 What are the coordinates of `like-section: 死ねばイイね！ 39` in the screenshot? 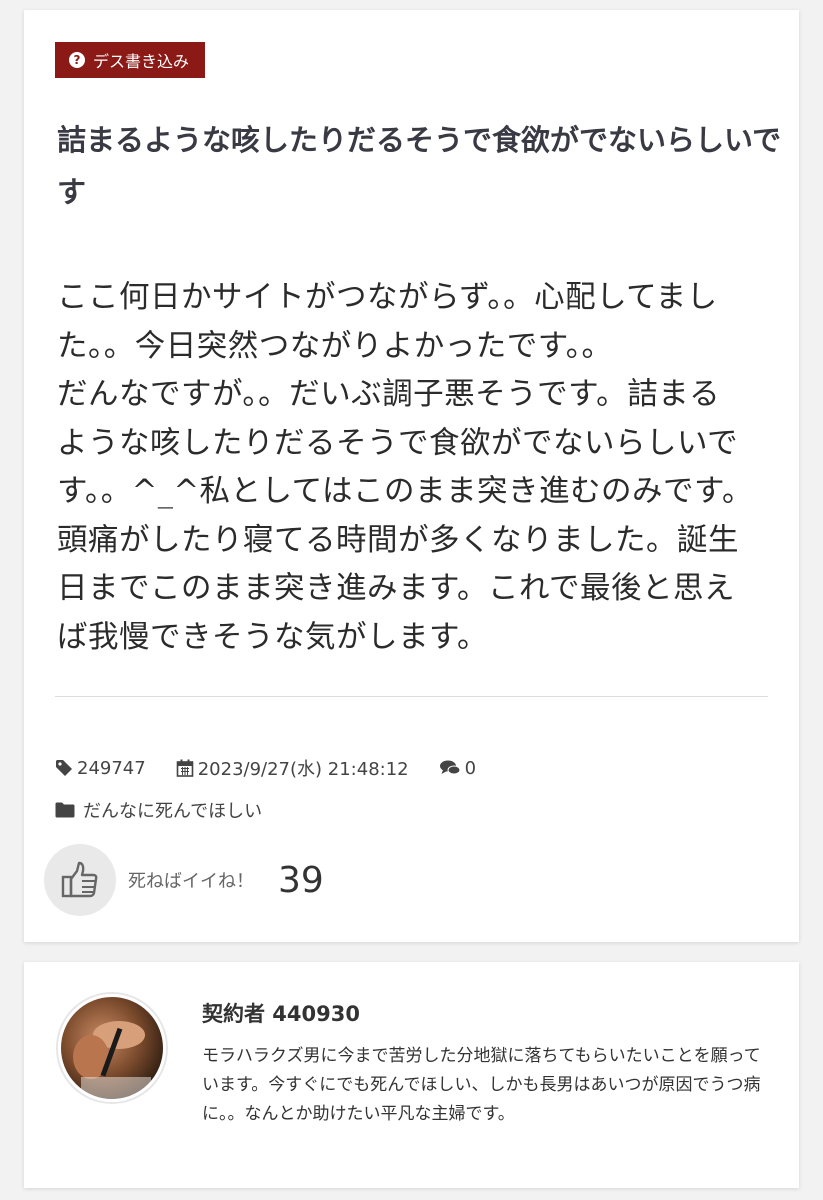 It's located at (184, 880).